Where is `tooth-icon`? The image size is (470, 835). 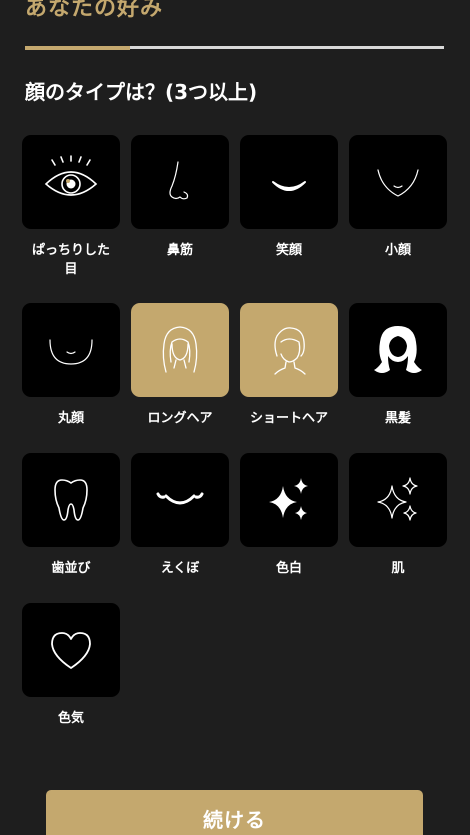 tooth-icon is located at coordinates (71, 500).